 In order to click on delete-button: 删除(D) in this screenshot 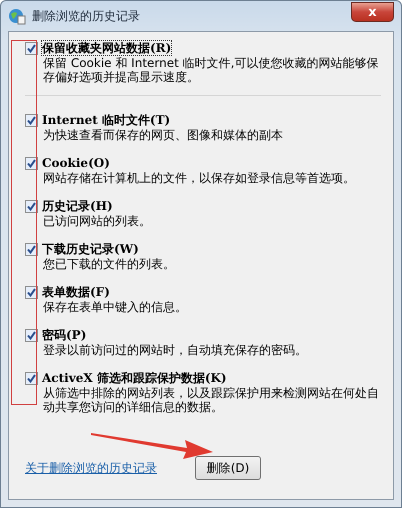, I will do `click(228, 468)`.